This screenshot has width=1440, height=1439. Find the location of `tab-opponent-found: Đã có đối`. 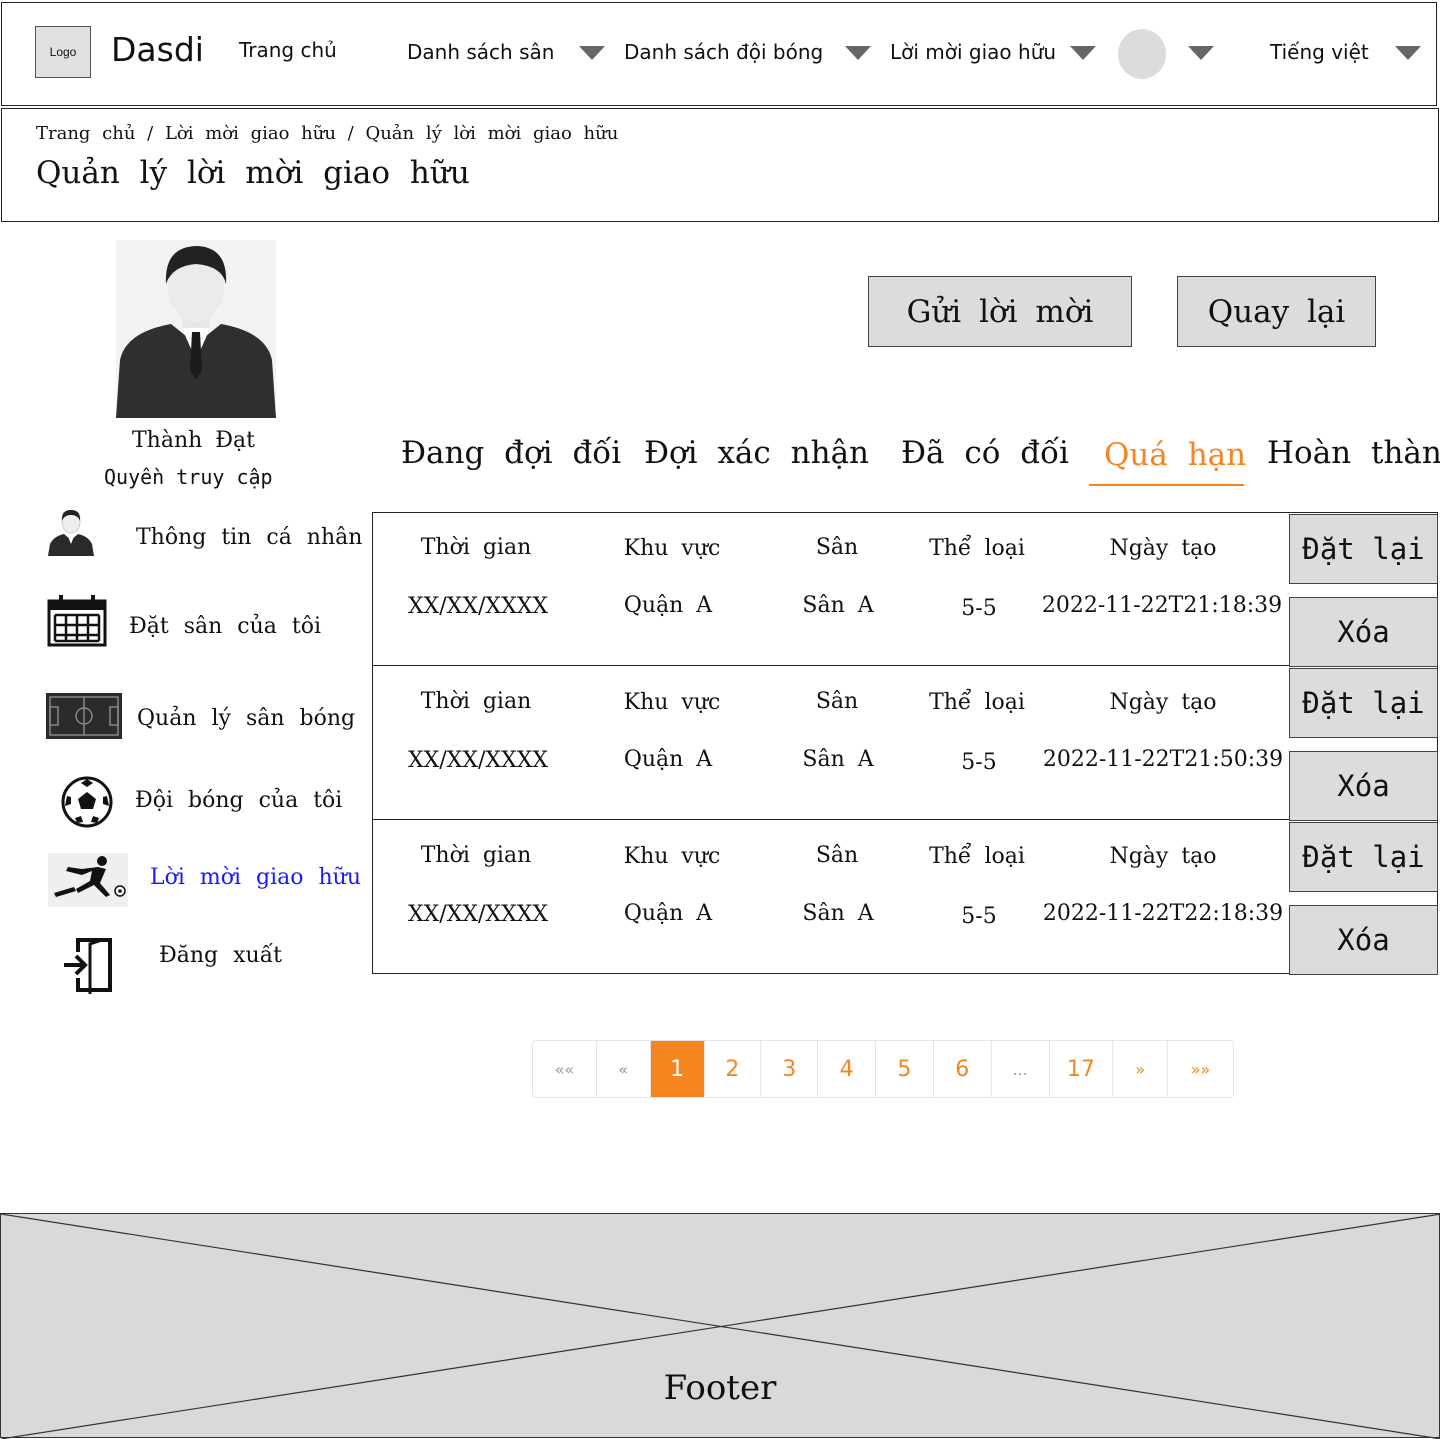

tab-opponent-found: Đã có đối is located at coordinates (985, 453).